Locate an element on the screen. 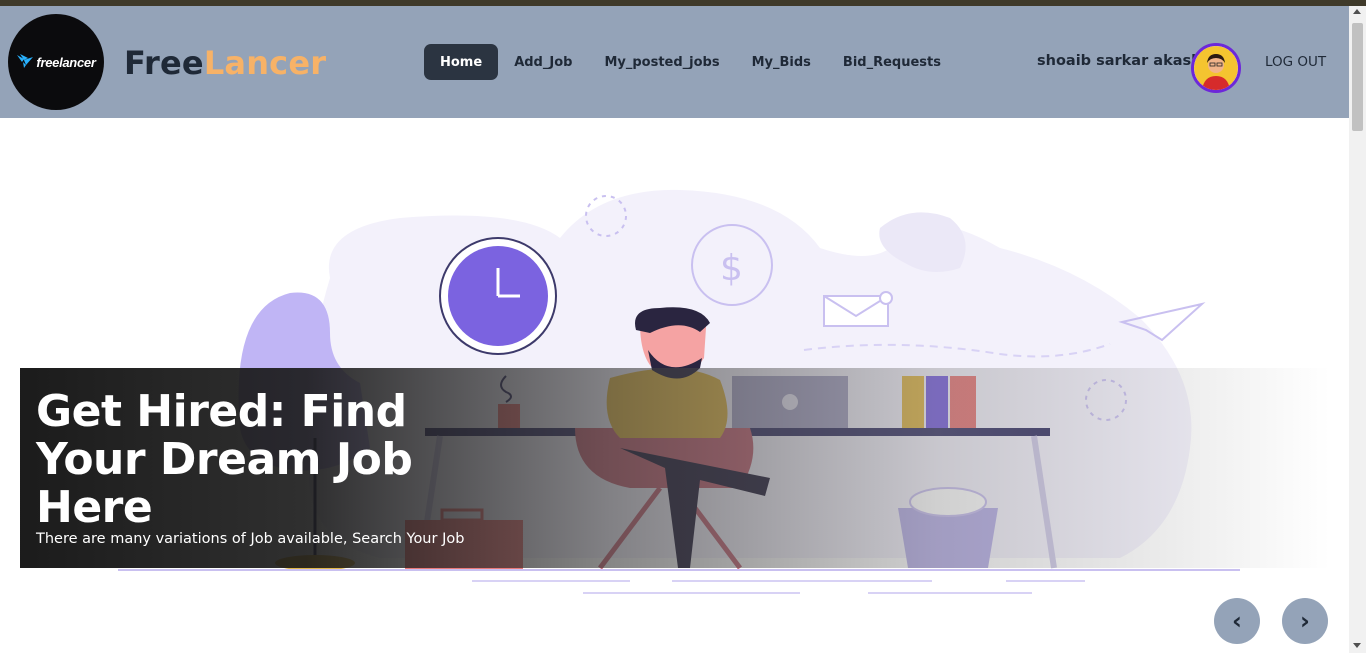  logo: freelancer is located at coordinates (56, 62).